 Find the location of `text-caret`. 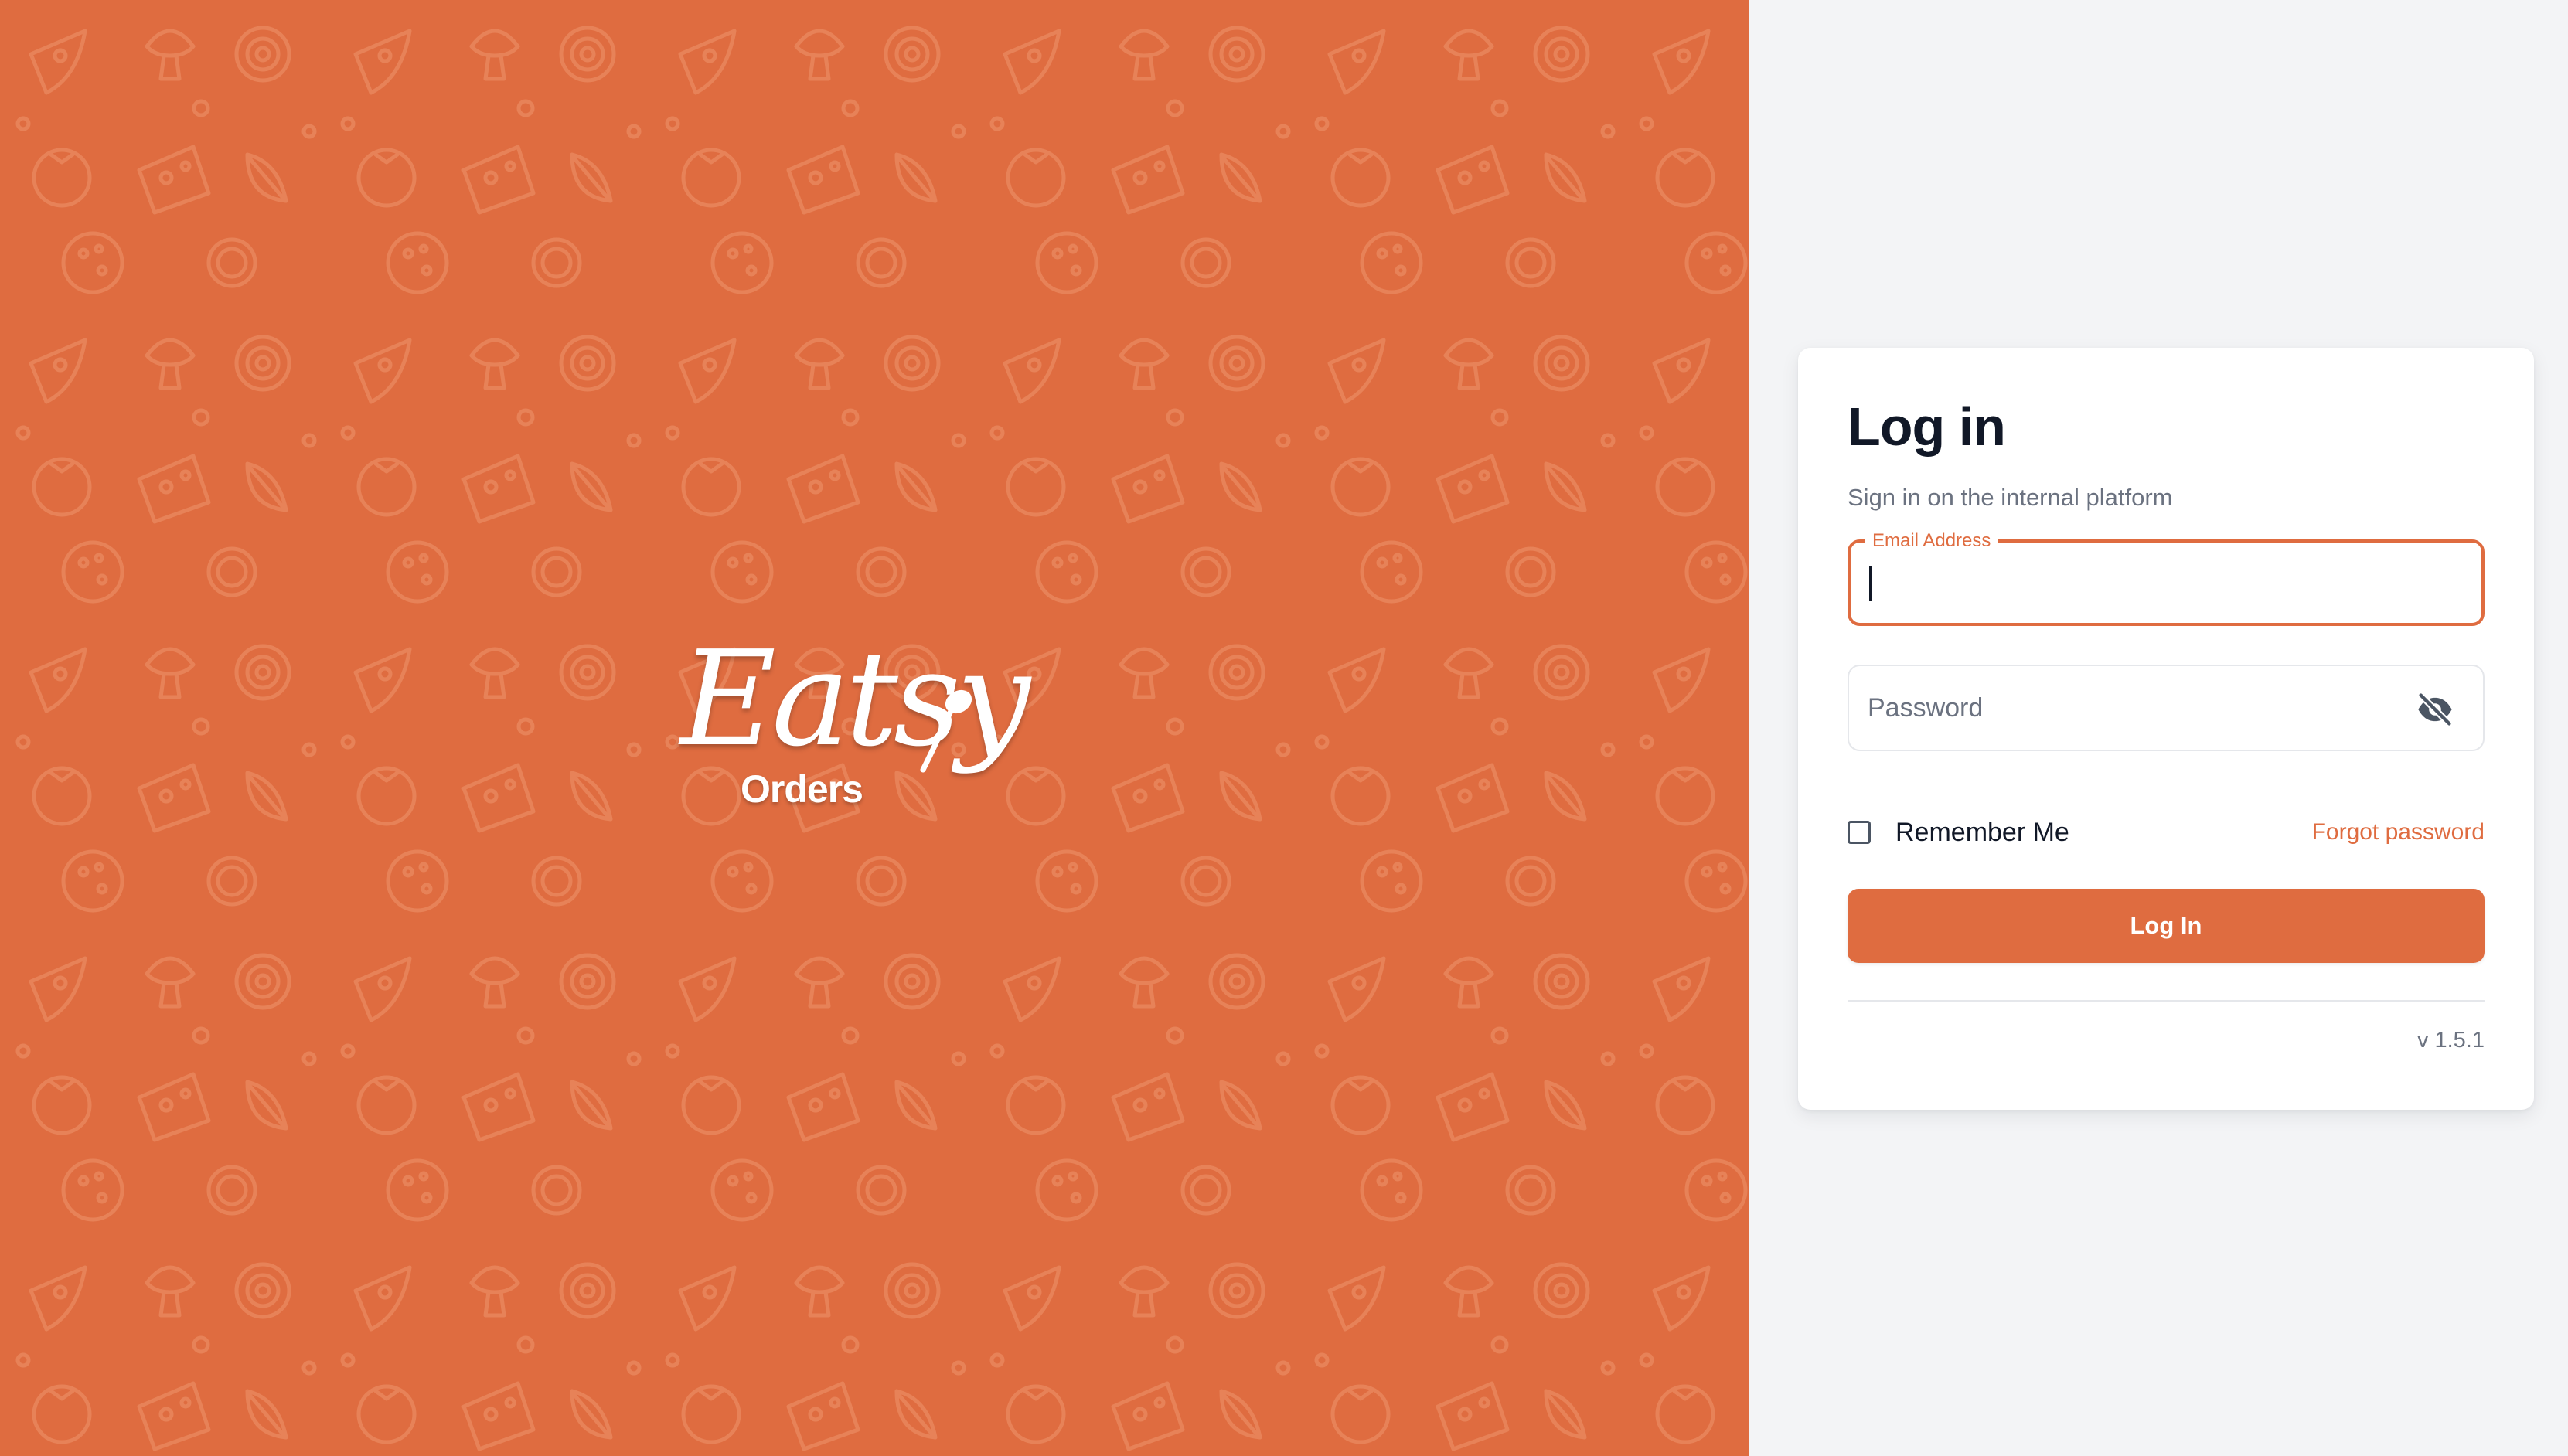

text-caret is located at coordinates (1870, 583).